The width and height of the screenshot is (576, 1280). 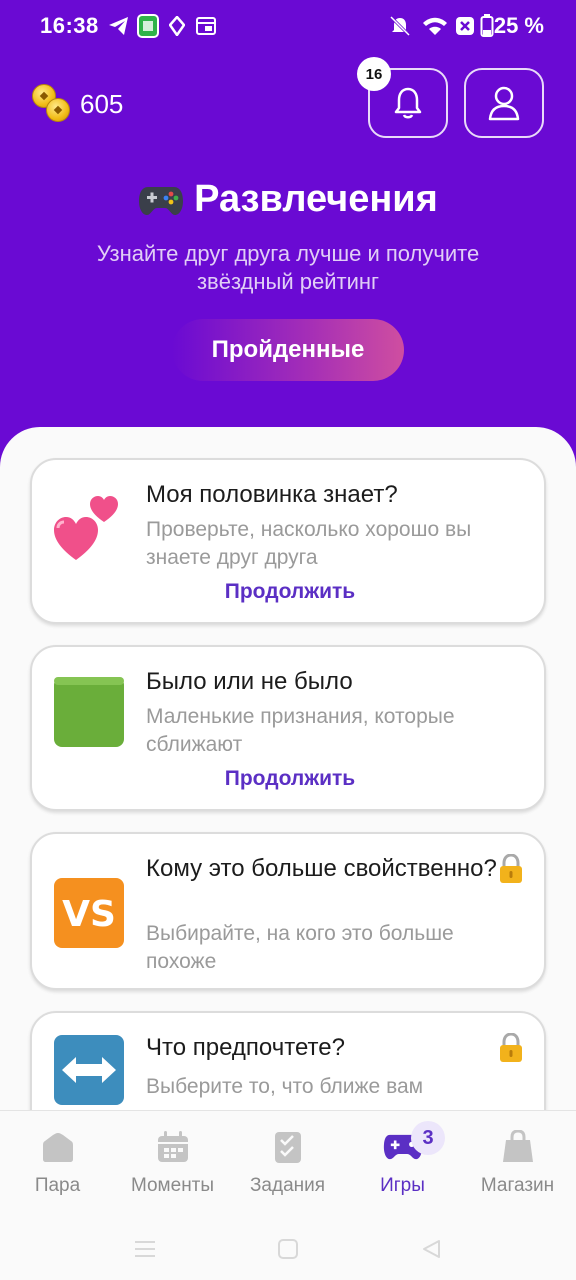 I want to click on tab-label: Пара, so click(x=57, y=1185).